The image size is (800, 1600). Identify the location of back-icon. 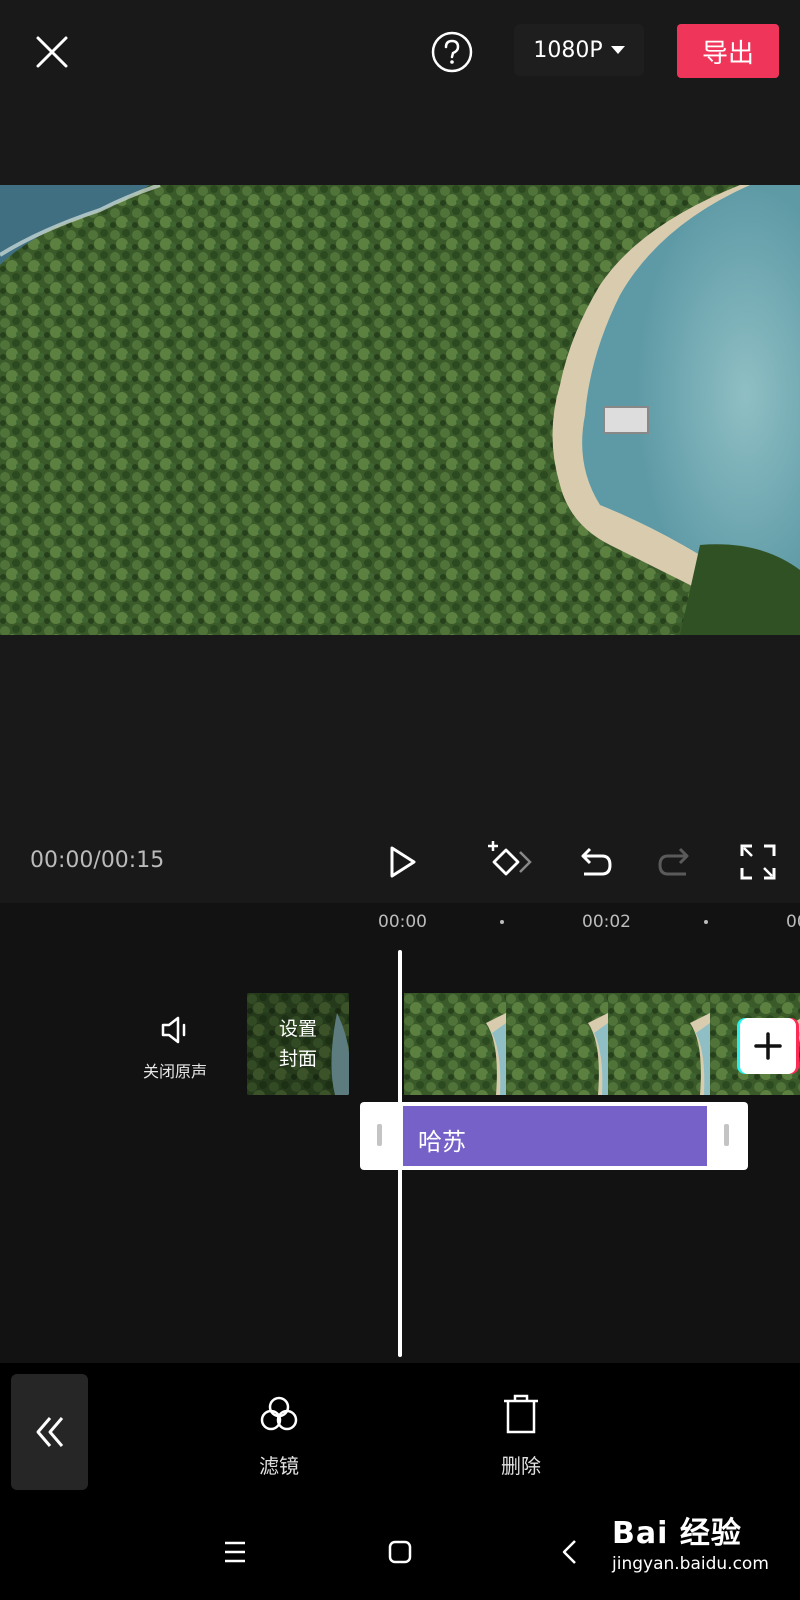
(569, 1552).